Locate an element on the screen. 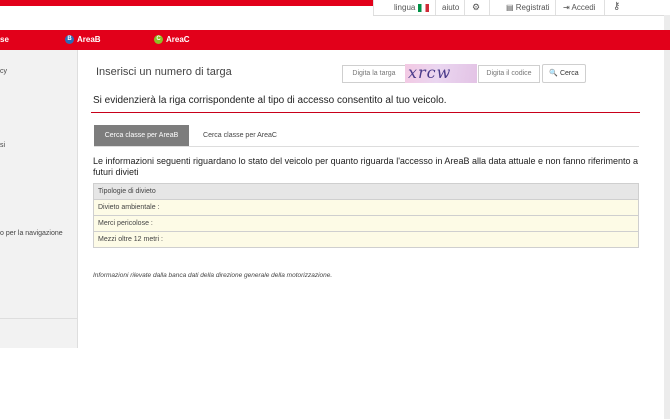  language-selector: lingua is located at coordinates (412, 7).